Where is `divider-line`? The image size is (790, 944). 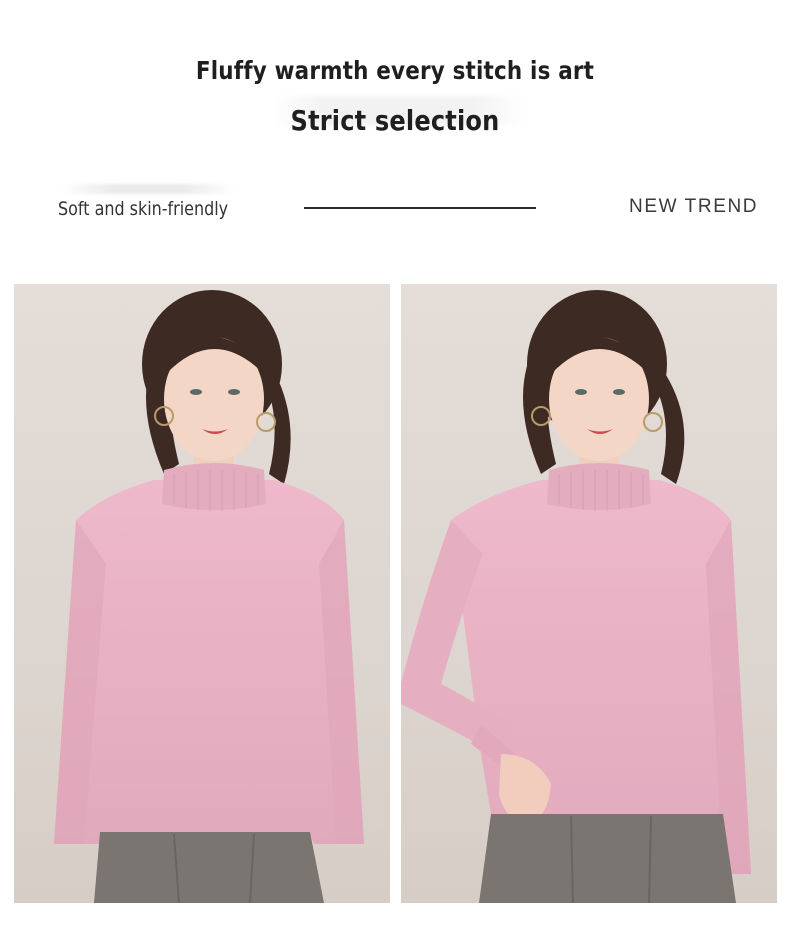
divider-line is located at coordinates (420, 208).